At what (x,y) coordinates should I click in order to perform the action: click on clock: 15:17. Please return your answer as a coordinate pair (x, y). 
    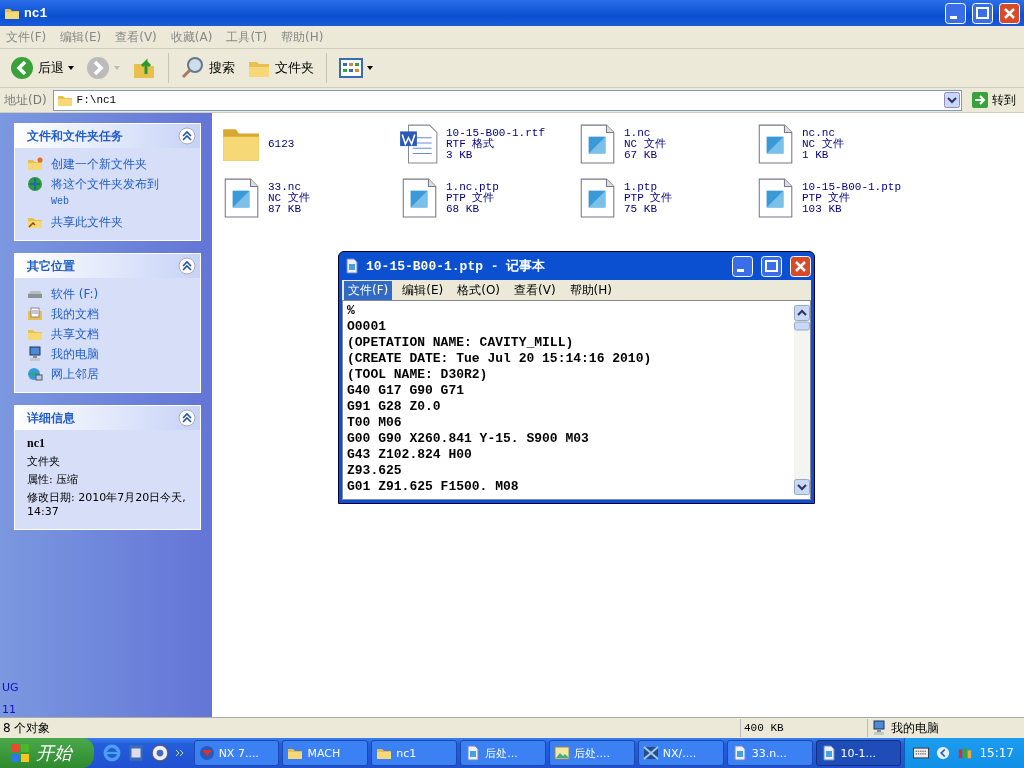
    Looking at the image, I should click on (996, 753).